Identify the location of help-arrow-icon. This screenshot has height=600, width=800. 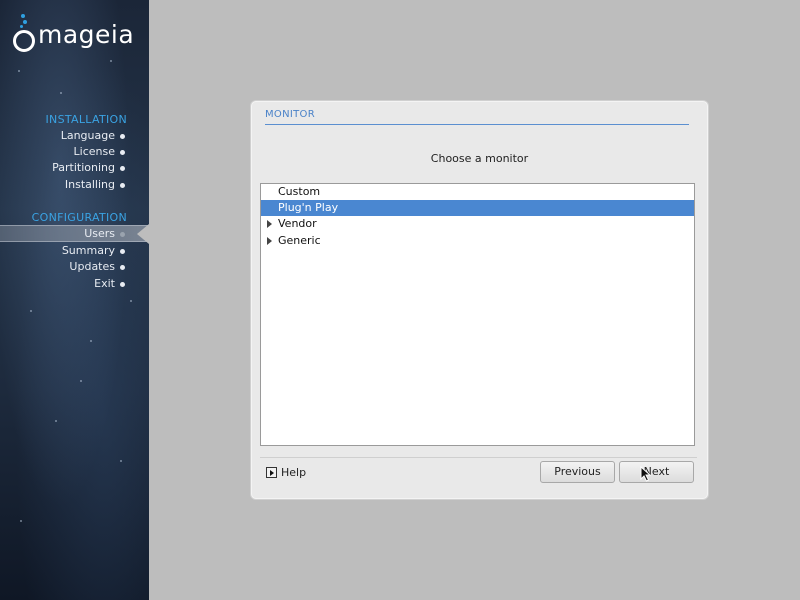
(271, 472).